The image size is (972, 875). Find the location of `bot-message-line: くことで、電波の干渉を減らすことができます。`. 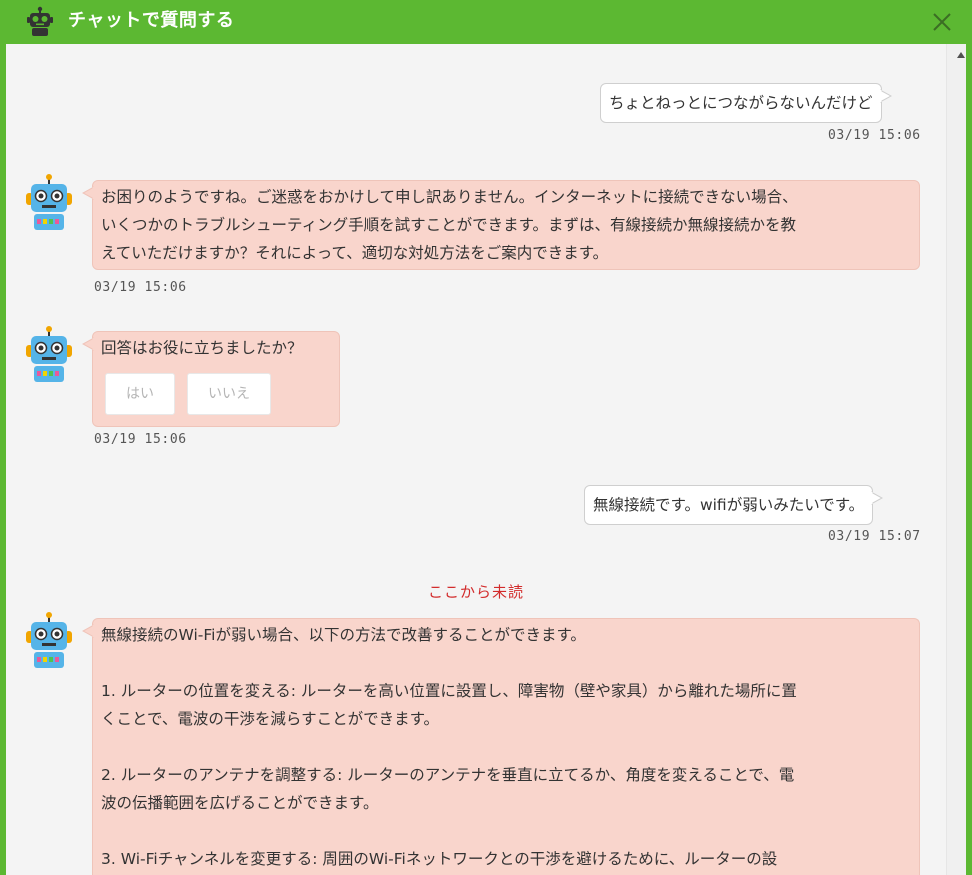

bot-message-line: くことで、電波の干渉を減らすことができます。 is located at coordinates (270, 719).